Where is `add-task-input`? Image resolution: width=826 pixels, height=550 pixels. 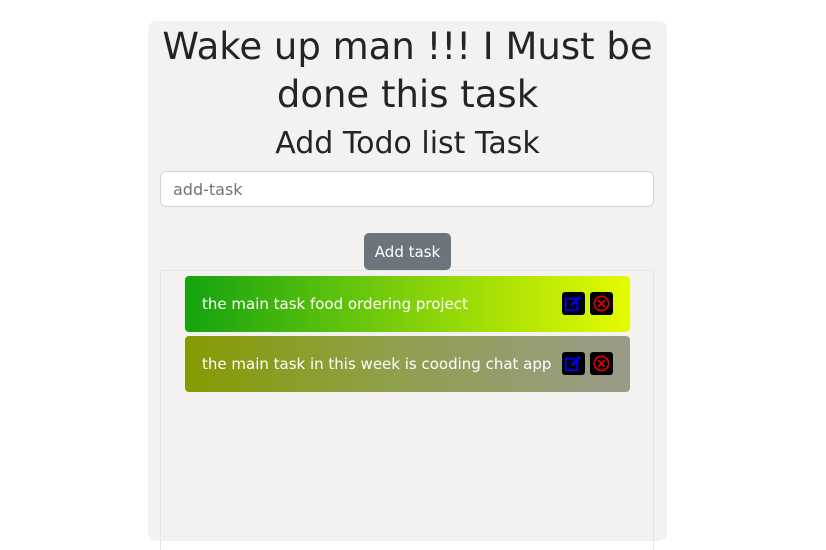
add-task-input is located at coordinates (407, 189).